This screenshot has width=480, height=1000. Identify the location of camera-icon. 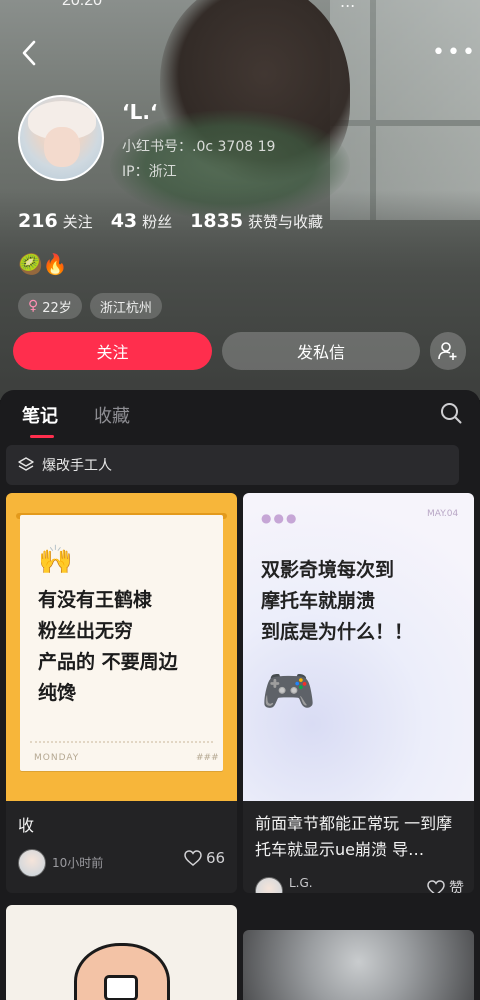
(121, 987).